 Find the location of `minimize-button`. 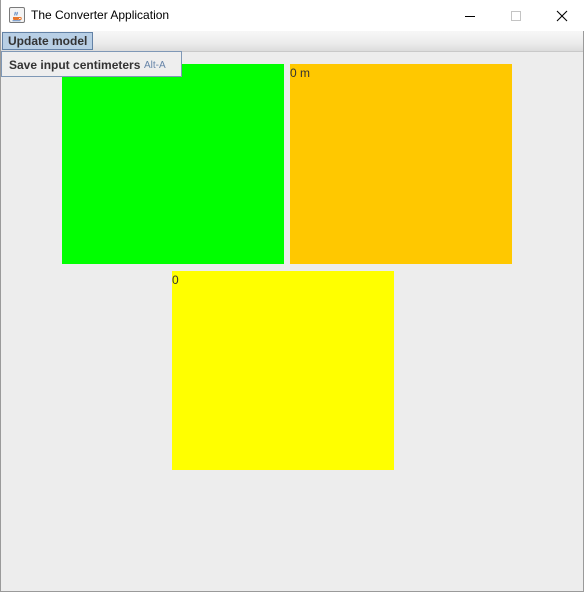

minimize-button is located at coordinates (470, 15).